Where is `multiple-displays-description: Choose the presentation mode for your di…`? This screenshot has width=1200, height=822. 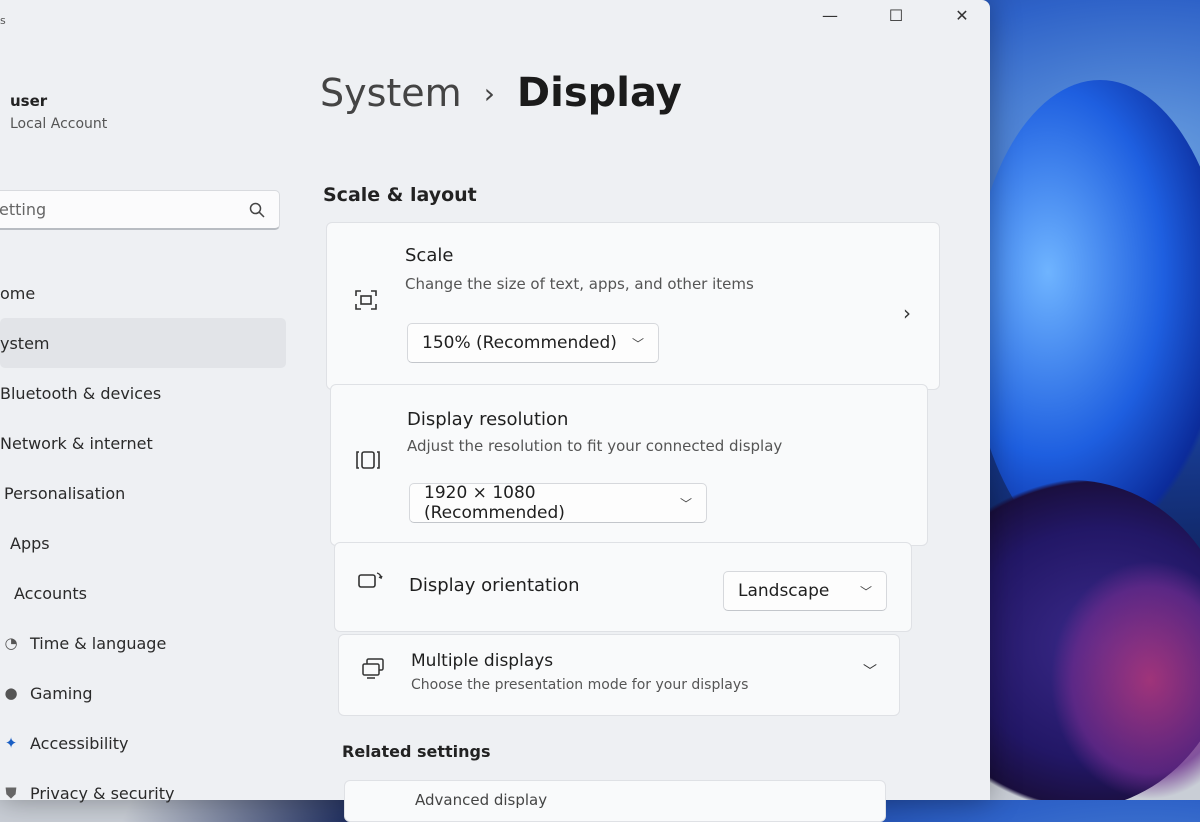
multiple-displays-description: Choose the presentation mode for your di… is located at coordinates (580, 685).